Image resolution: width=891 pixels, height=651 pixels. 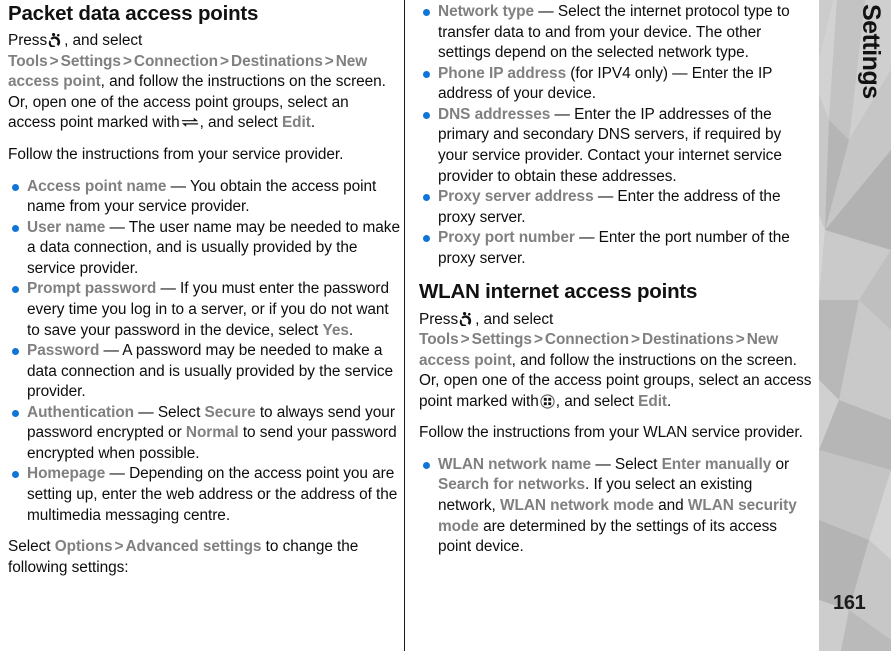 What do you see at coordinates (871, 51) in the screenshot?
I see `chapter-label: Settings` at bounding box center [871, 51].